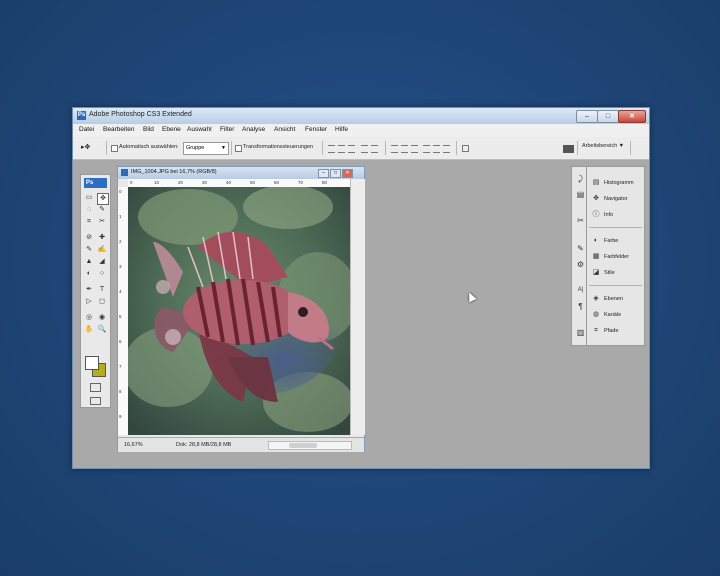 The height and width of the screenshot is (576, 720). I want to click on align-left-icon, so click(364, 149).